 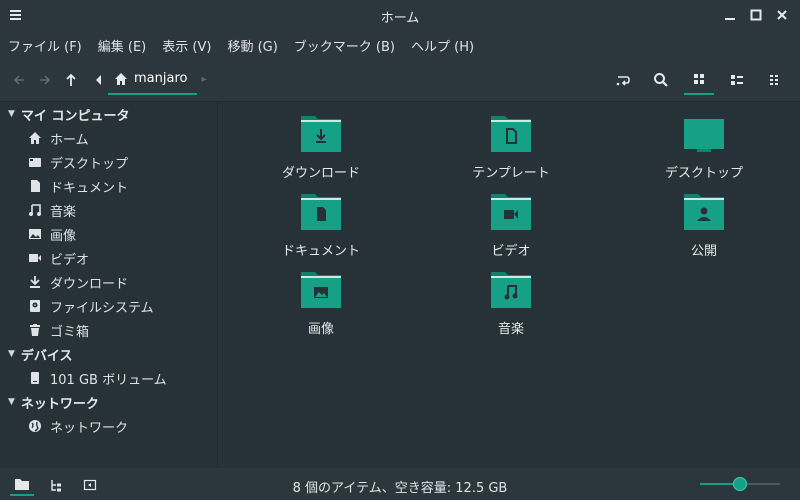 I want to click on section-title: ネットワーク, so click(x=59, y=404).